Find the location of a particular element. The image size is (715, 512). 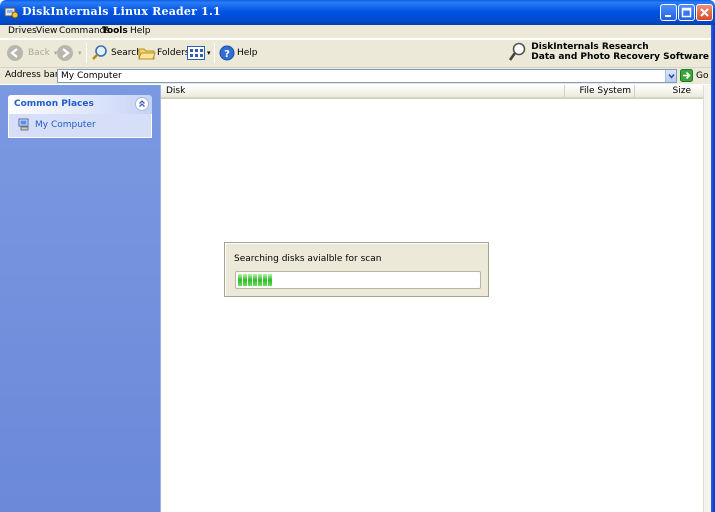

magnifier-logo-icon is located at coordinates (517, 51).